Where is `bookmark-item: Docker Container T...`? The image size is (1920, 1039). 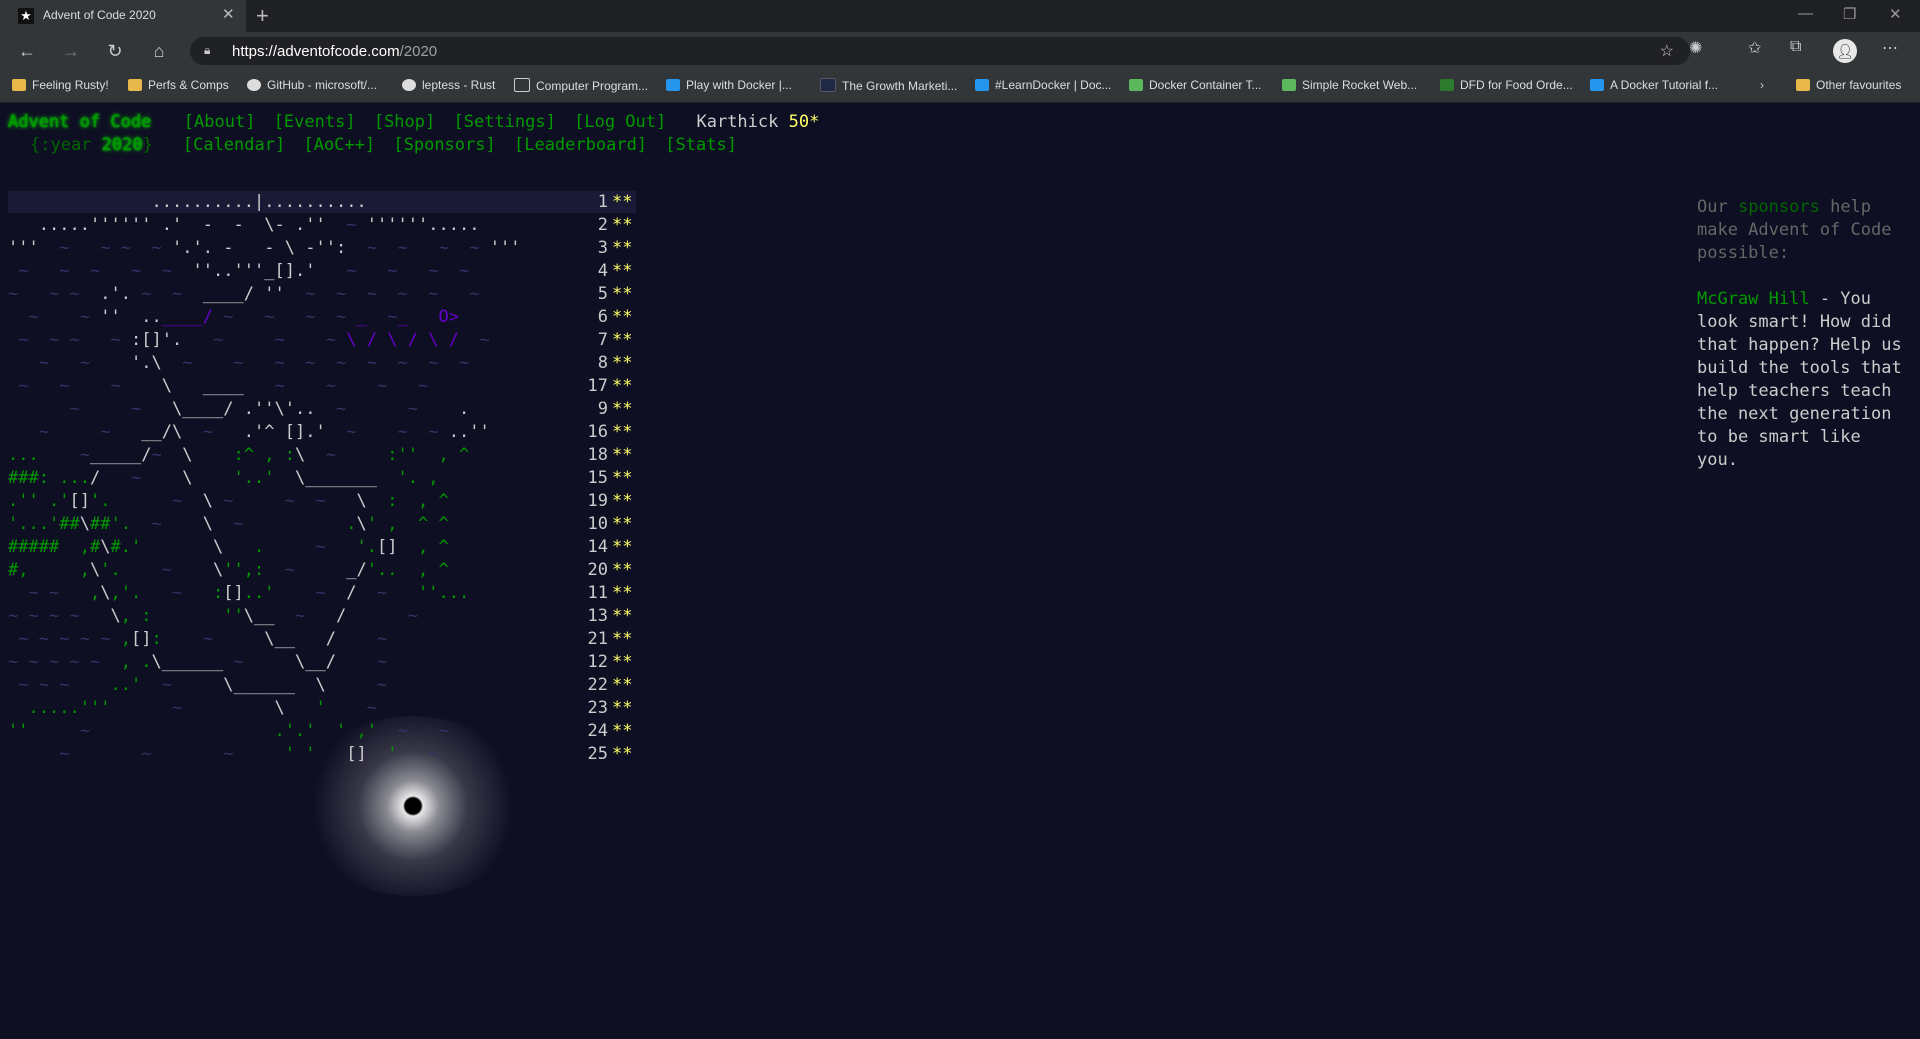
bookmark-item: Docker Container T... is located at coordinates (1195, 85).